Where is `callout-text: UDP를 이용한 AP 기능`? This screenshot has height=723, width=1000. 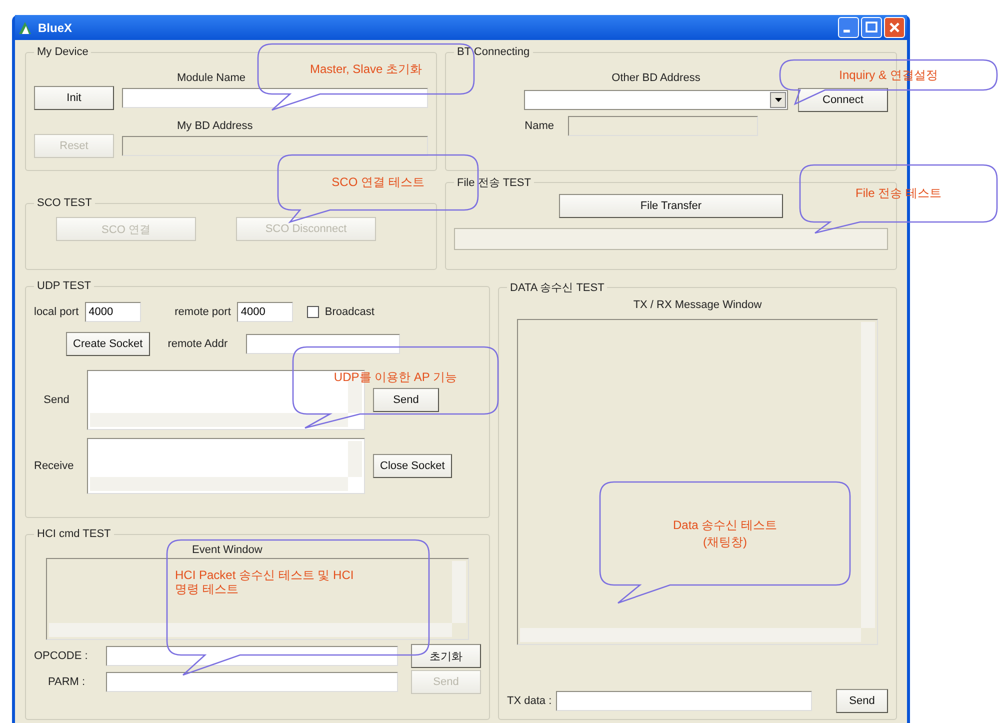
callout-text: UDP를 이용한 AP 기능 is located at coordinates (396, 377).